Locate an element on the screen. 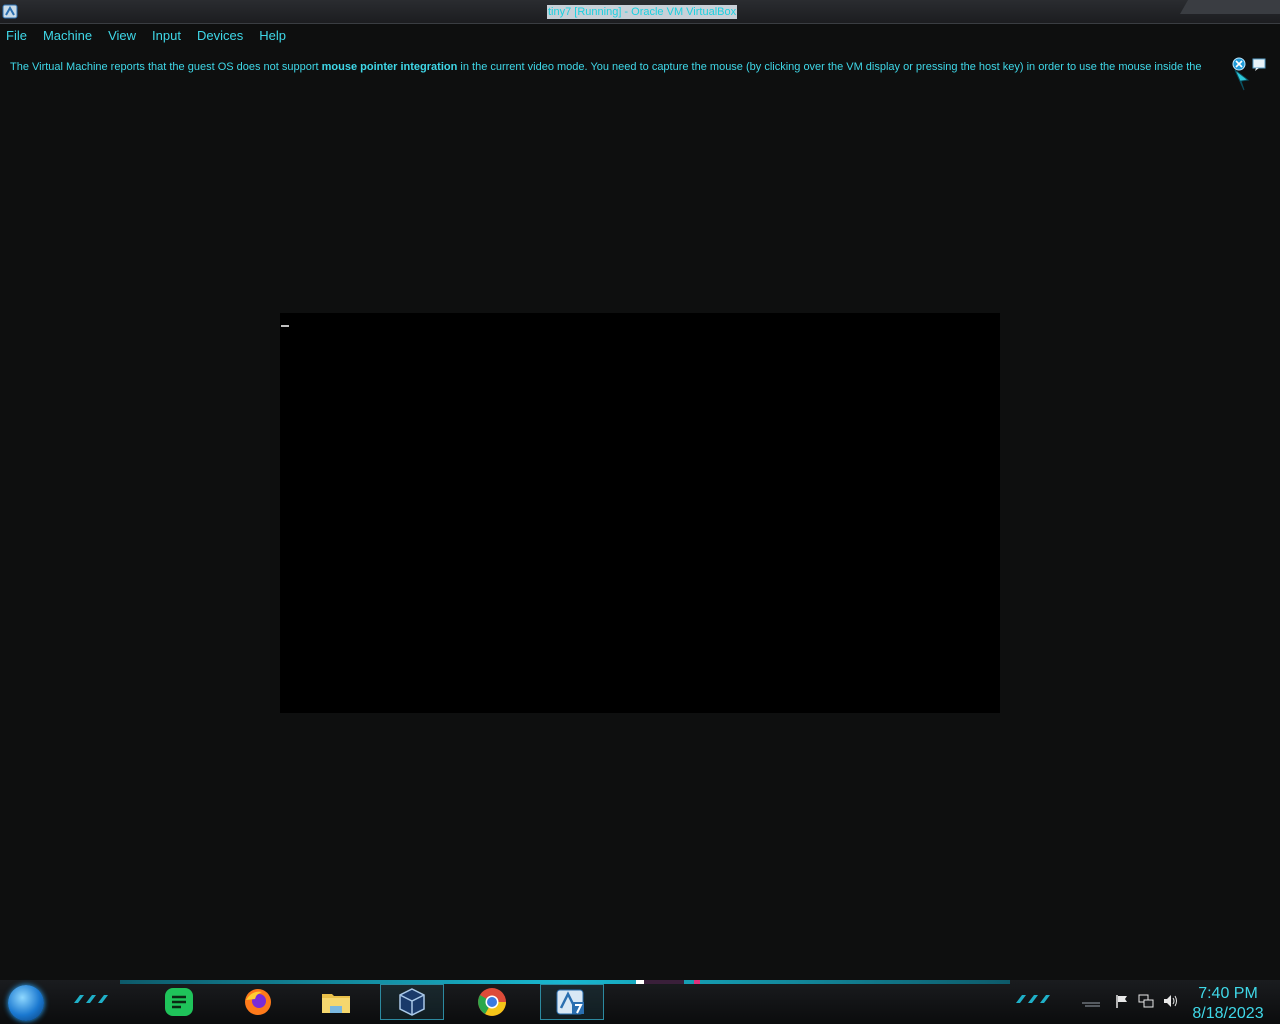 This screenshot has height=1024, width=1280. close-notice-icon is located at coordinates (1239, 64).